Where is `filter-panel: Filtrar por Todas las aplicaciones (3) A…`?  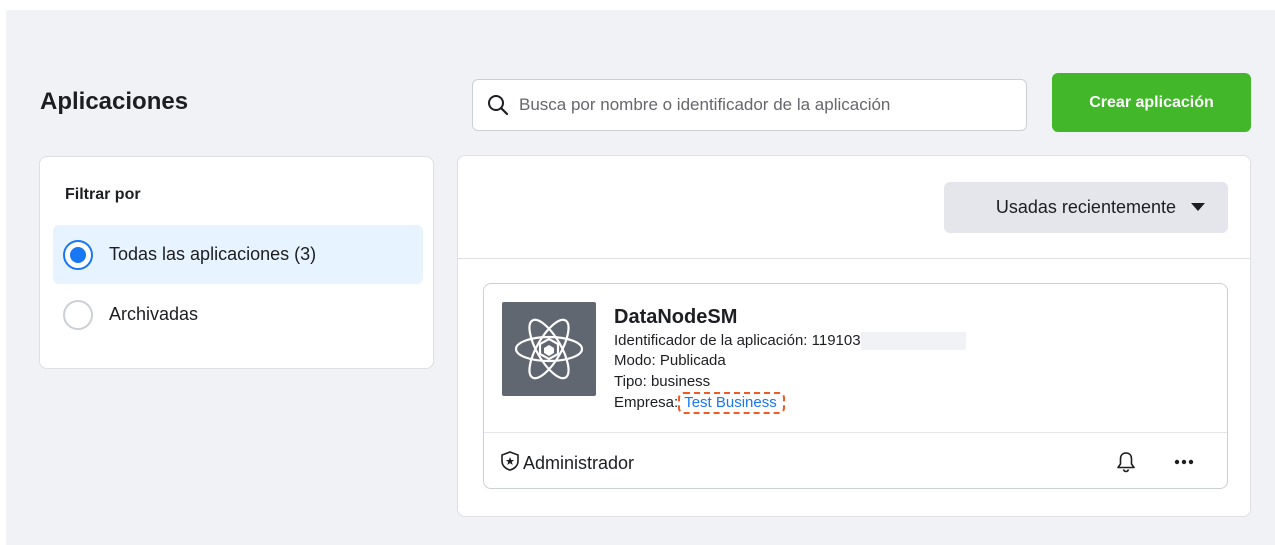 filter-panel: Filtrar por Todas las aplicaciones (3) A… is located at coordinates (236, 262).